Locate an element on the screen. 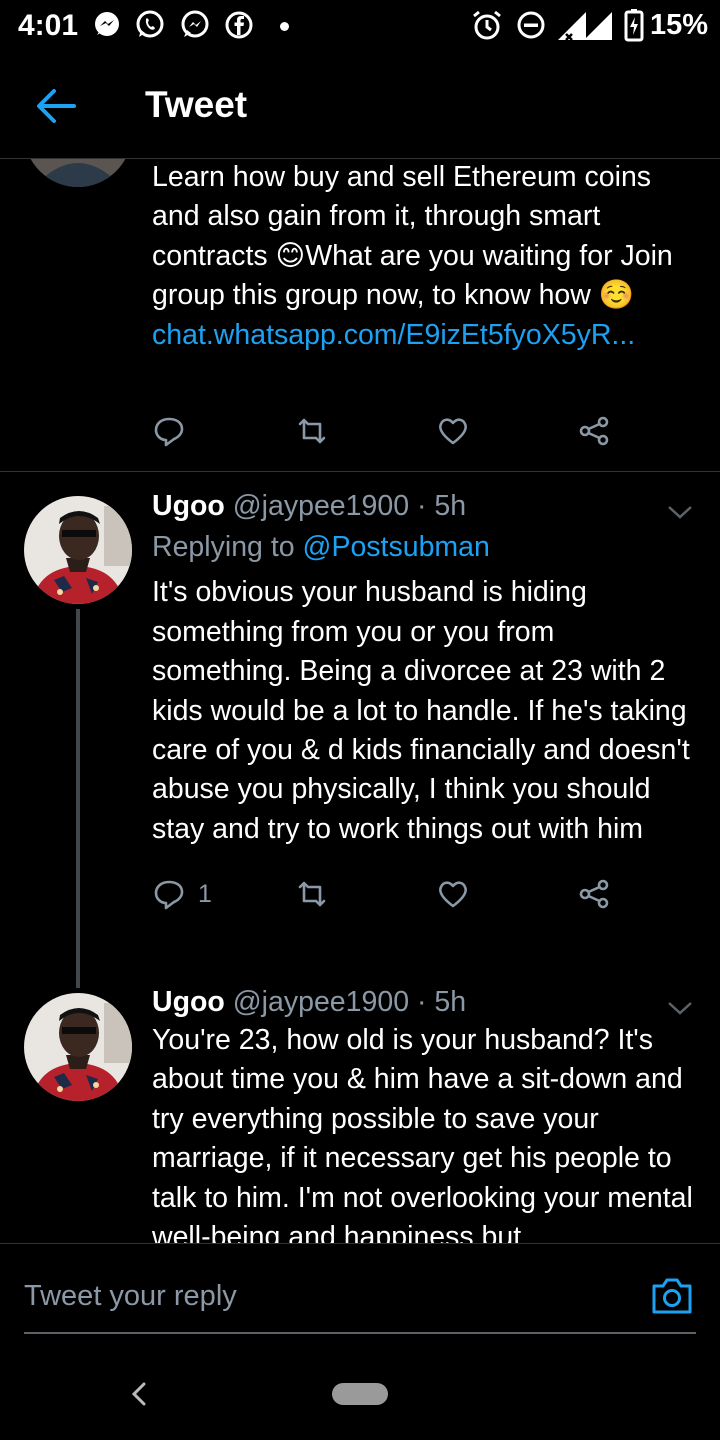 This screenshot has width=720, height=1440. more-notifications-dot is located at coordinates (284, 26).